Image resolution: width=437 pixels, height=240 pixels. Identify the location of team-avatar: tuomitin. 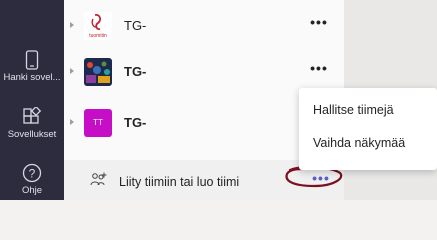
(98, 26).